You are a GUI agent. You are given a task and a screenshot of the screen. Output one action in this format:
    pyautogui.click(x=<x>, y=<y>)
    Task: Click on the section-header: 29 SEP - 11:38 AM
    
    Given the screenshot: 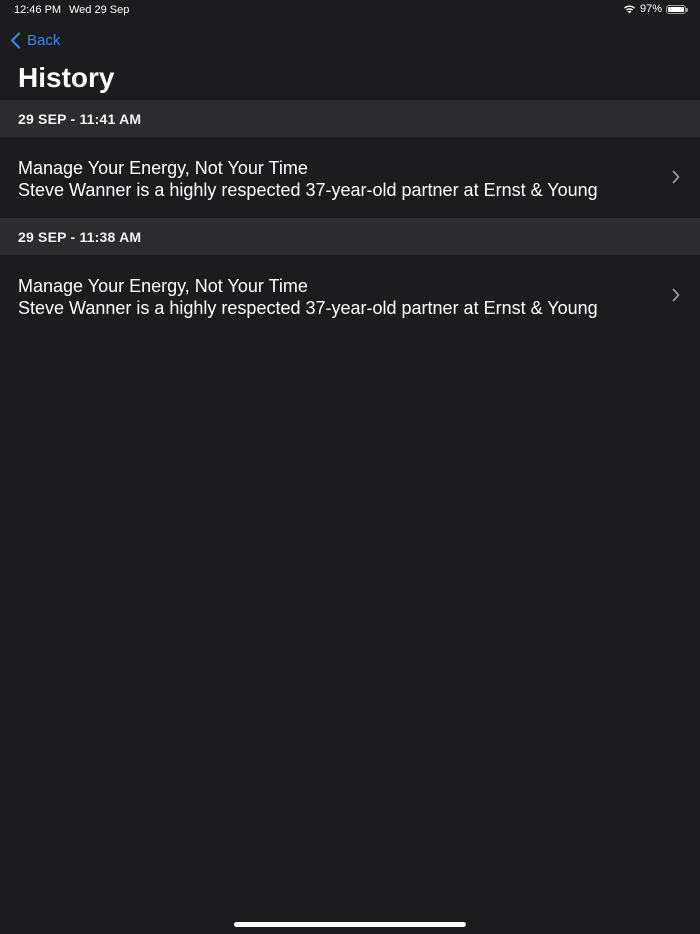 What is the action you would take?
    pyautogui.click(x=350, y=236)
    